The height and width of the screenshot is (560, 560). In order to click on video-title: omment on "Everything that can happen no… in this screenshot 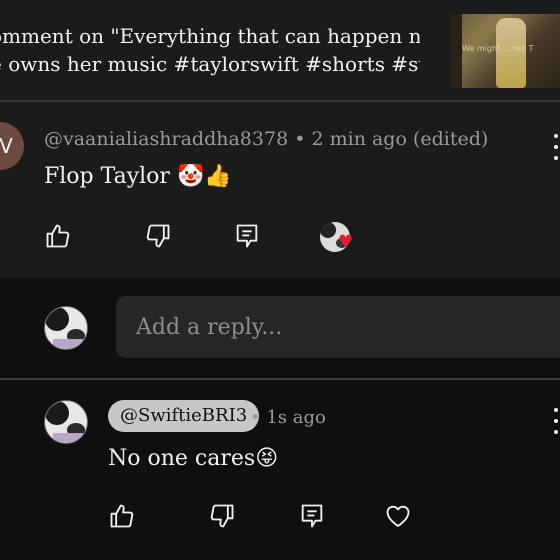, I will do `click(210, 50)`.